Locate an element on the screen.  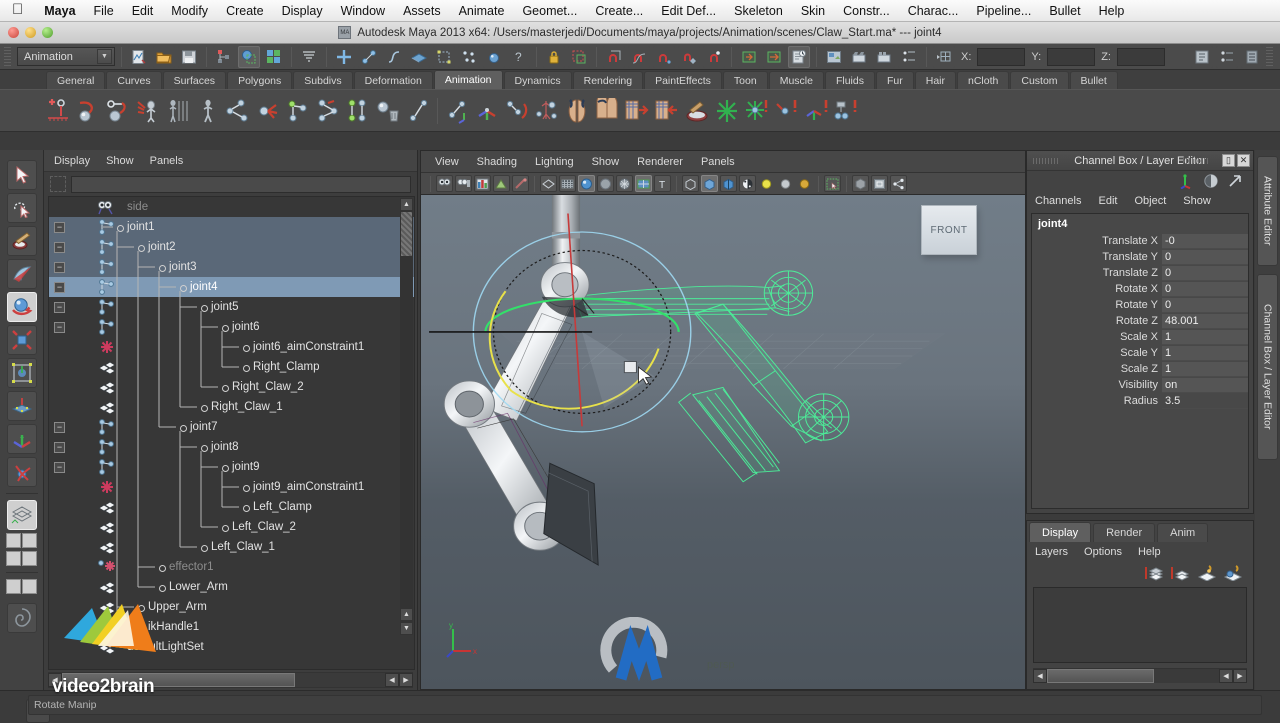
layer-tab-anim: Anim is located at coordinates (1183, 532).